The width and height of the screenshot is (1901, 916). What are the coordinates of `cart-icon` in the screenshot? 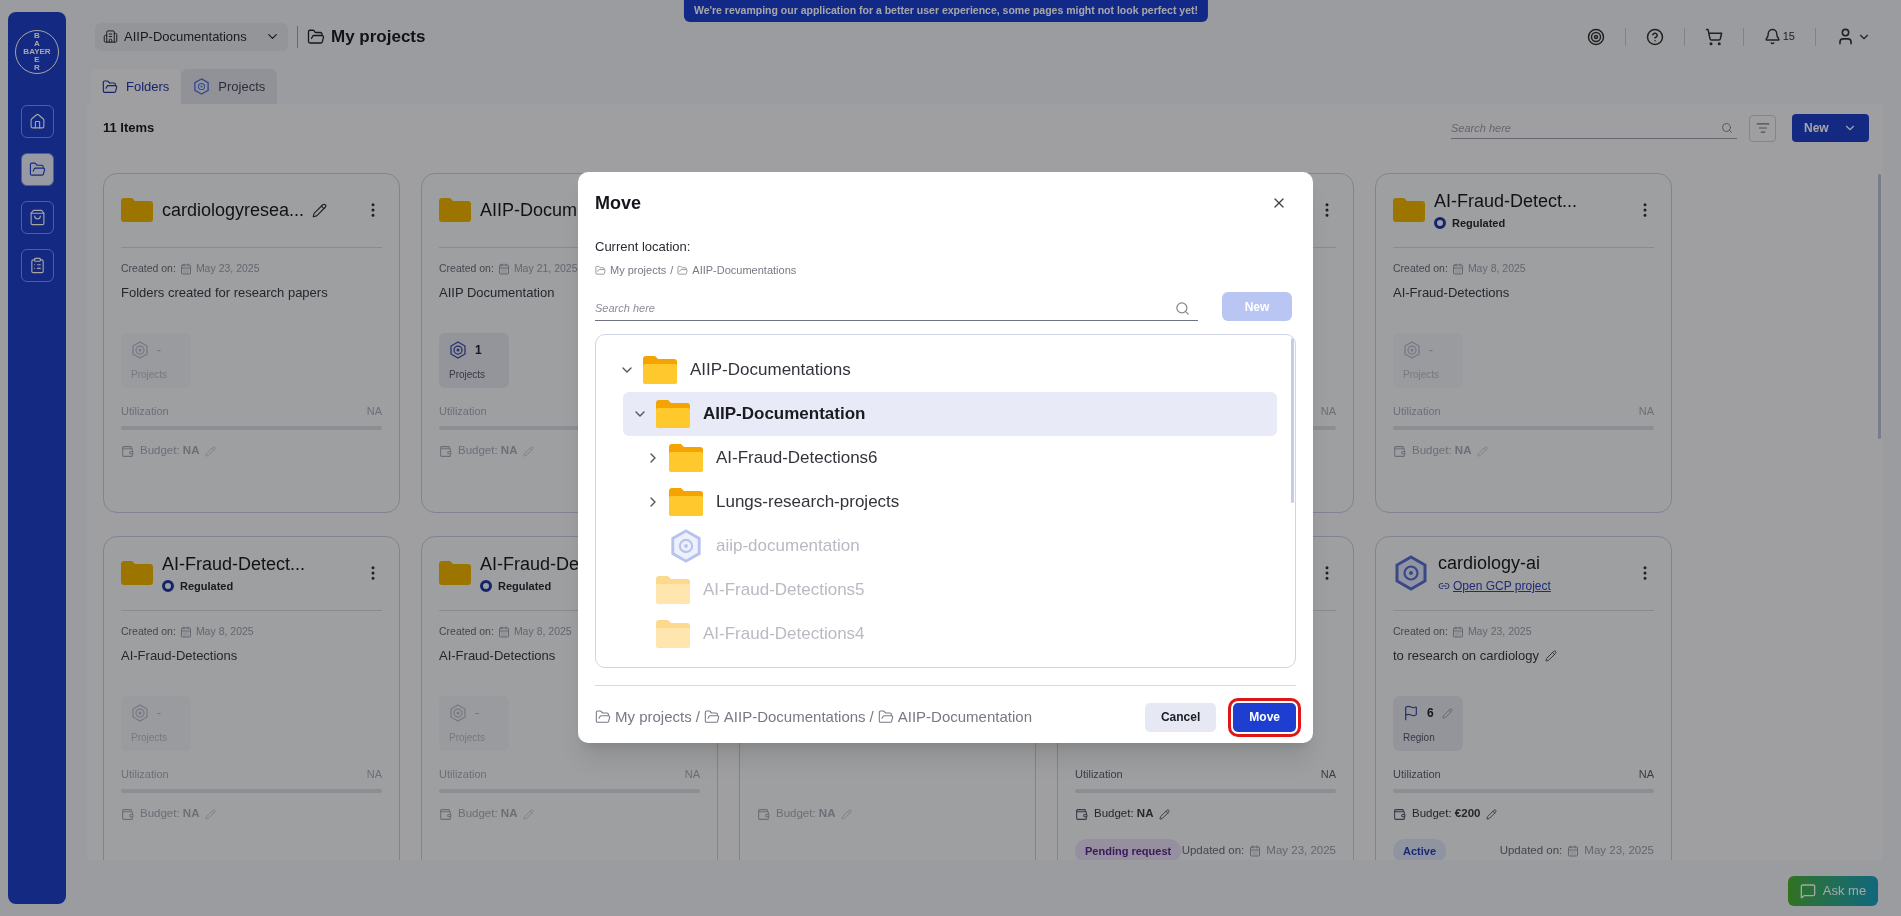 It's located at (1713, 36).